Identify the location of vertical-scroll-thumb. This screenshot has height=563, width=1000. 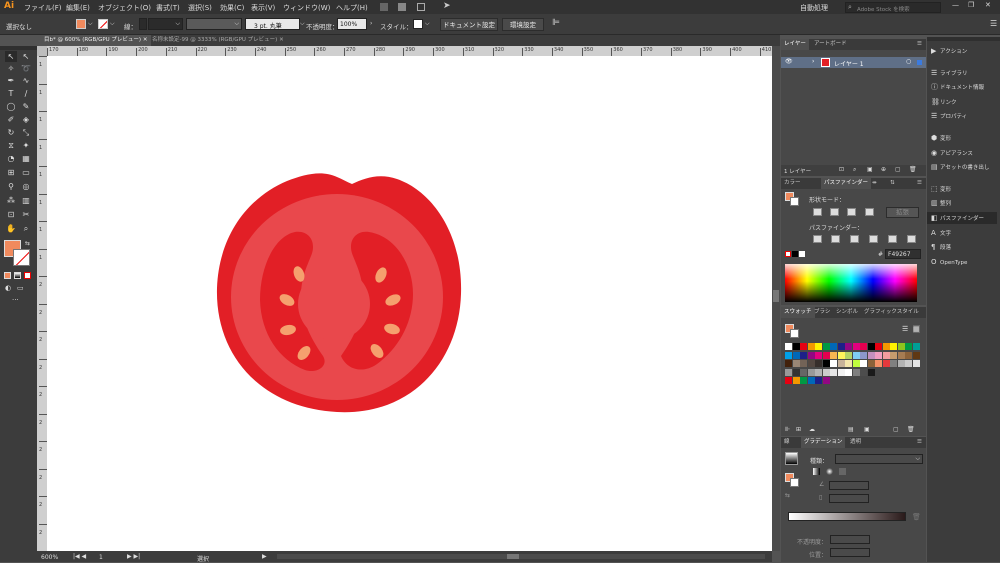
(776, 296).